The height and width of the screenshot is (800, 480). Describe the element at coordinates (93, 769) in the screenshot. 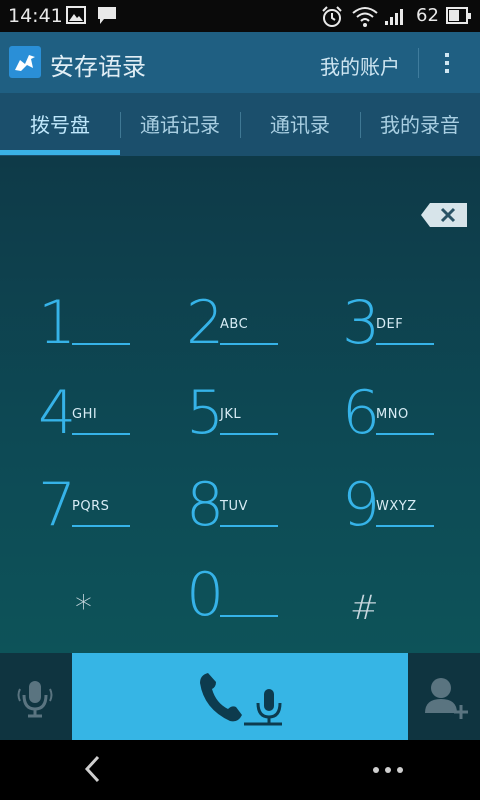

I see `back-icon` at that location.